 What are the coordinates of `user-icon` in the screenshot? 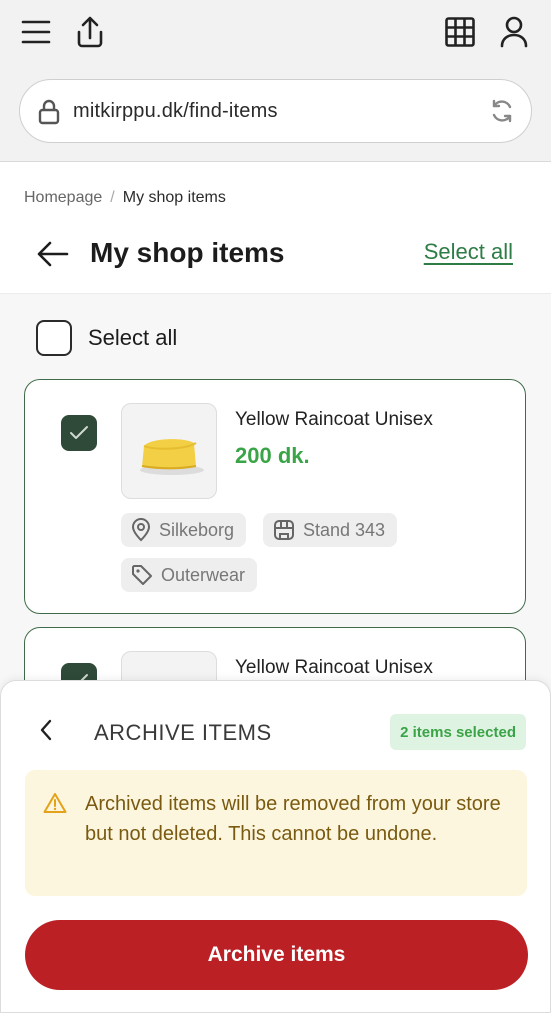 It's located at (514, 32).